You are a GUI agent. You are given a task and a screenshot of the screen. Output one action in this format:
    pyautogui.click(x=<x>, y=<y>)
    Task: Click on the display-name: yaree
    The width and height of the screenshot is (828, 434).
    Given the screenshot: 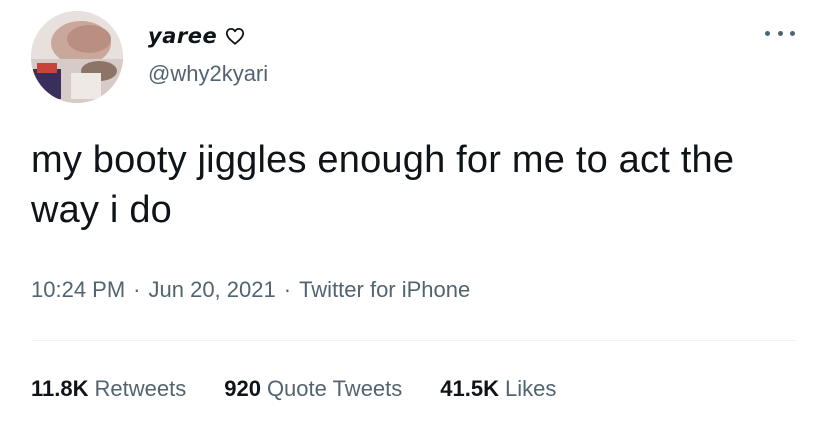 What is the action you would take?
    pyautogui.click(x=196, y=36)
    